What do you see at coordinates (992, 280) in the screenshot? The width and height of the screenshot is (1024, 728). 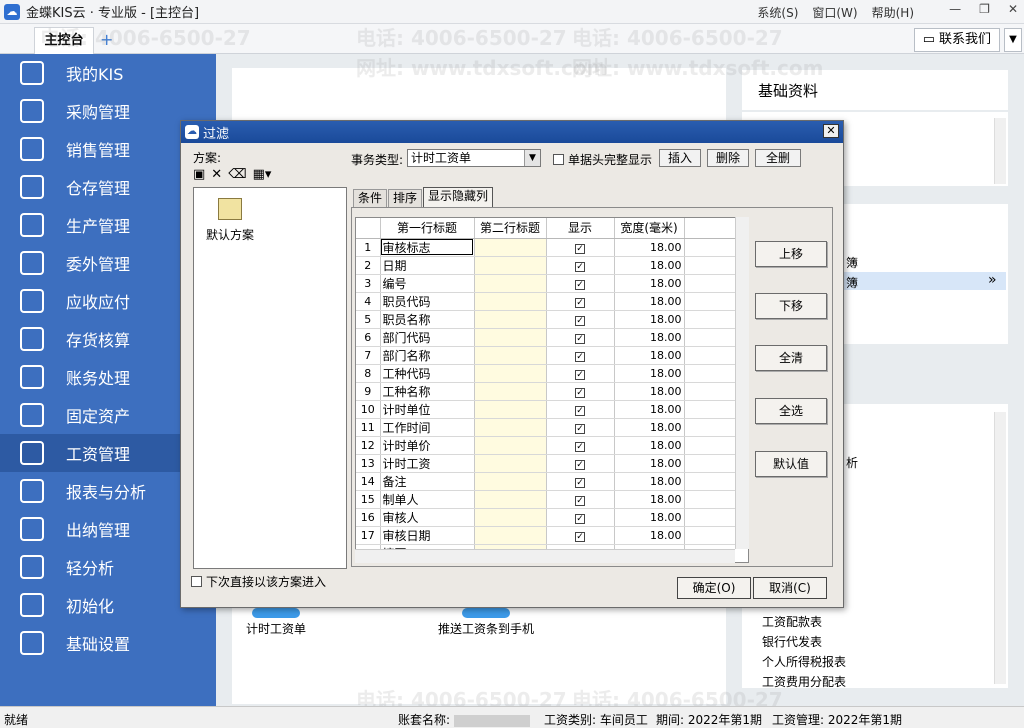 I see `chevron-right-icon: »` at bounding box center [992, 280].